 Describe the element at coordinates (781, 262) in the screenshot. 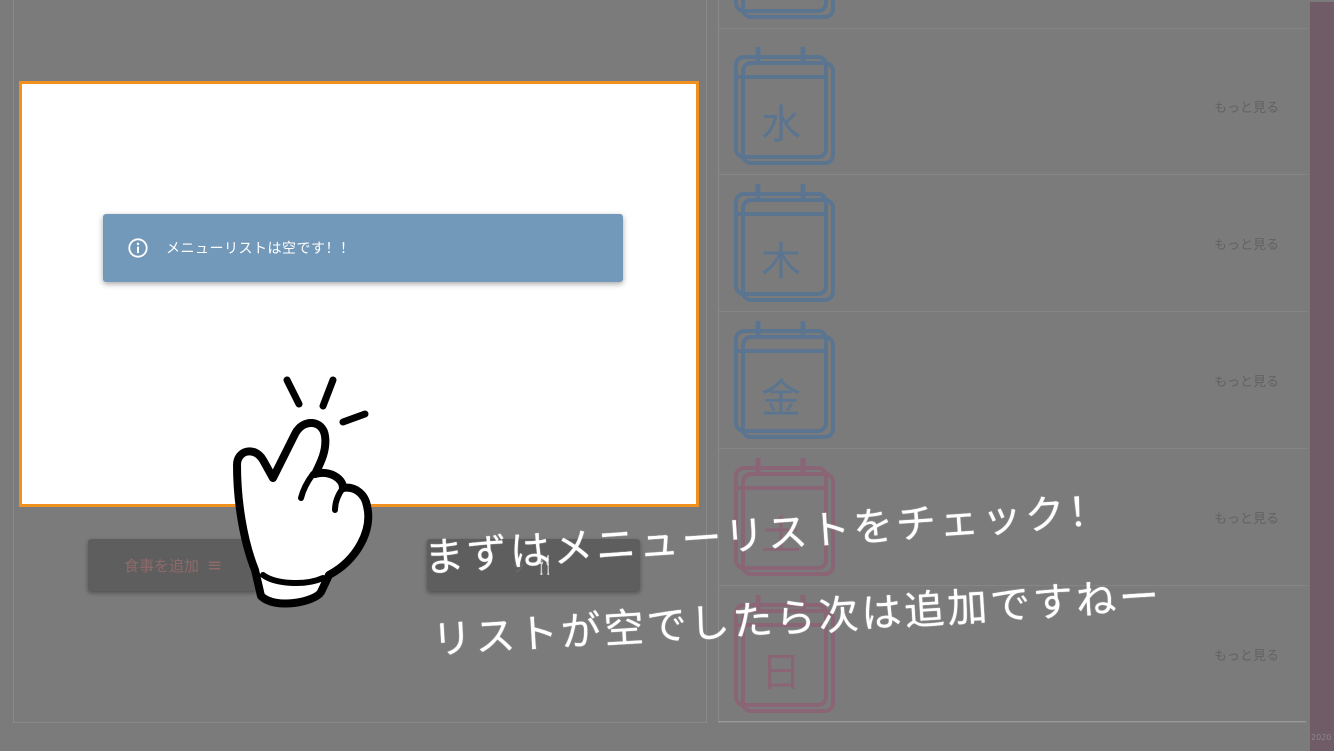

I see `day-kanji: 木` at that location.